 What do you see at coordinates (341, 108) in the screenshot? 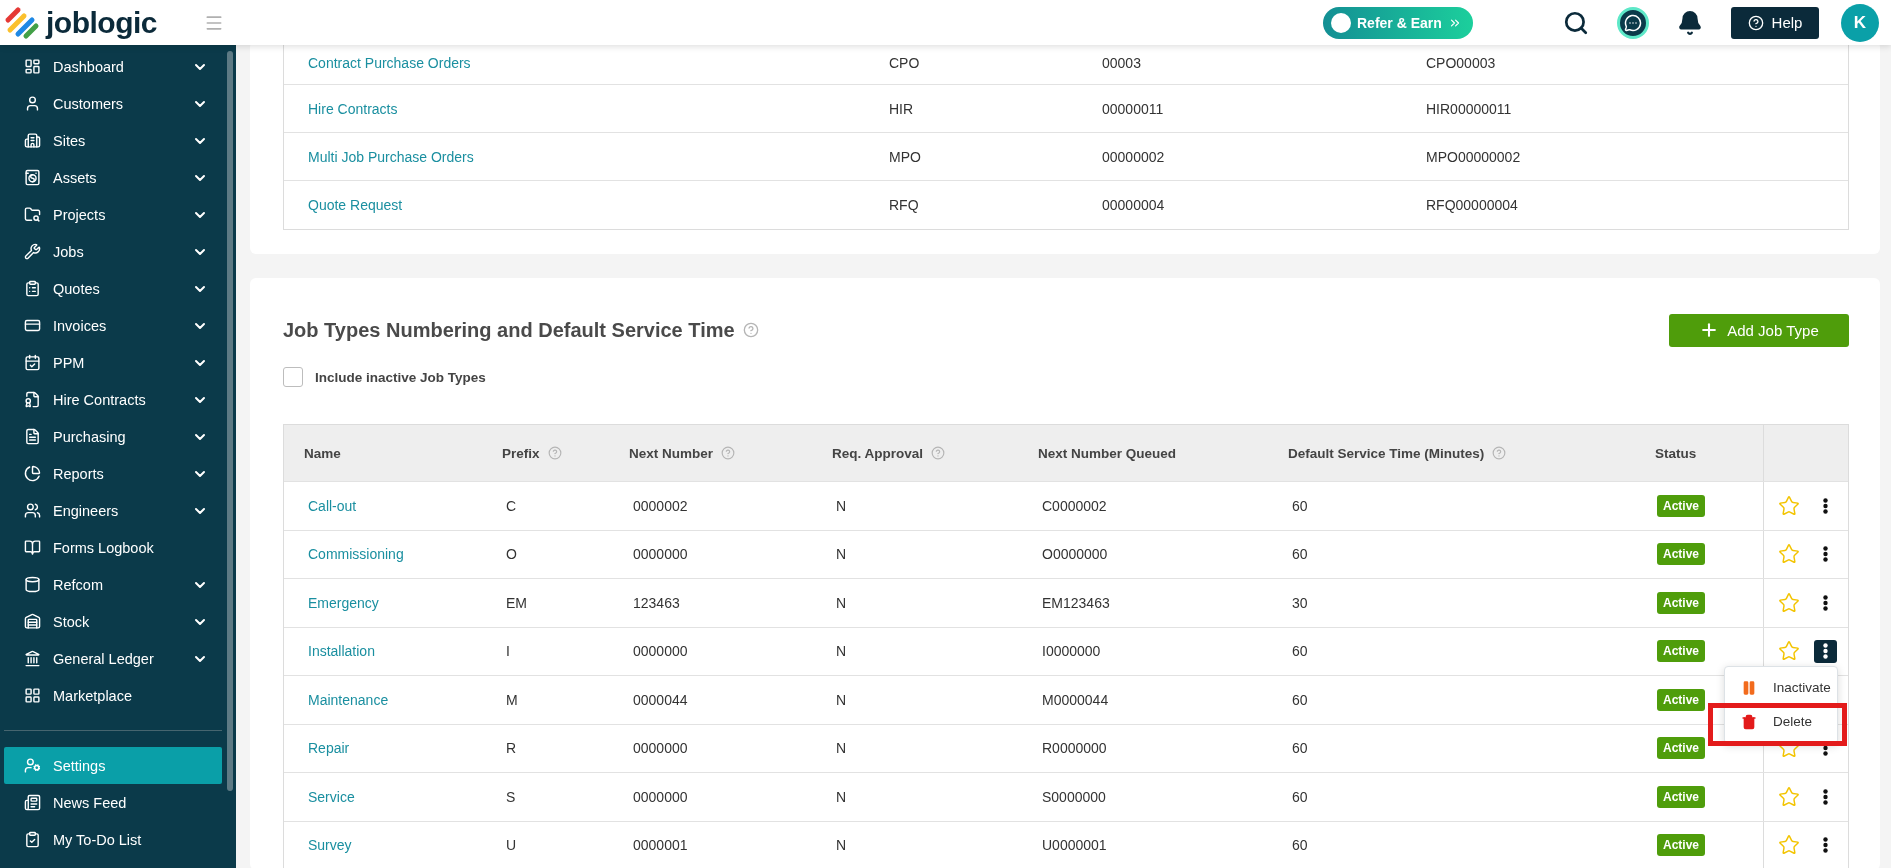
I see `document-type-link: Hire Contracts` at bounding box center [341, 108].